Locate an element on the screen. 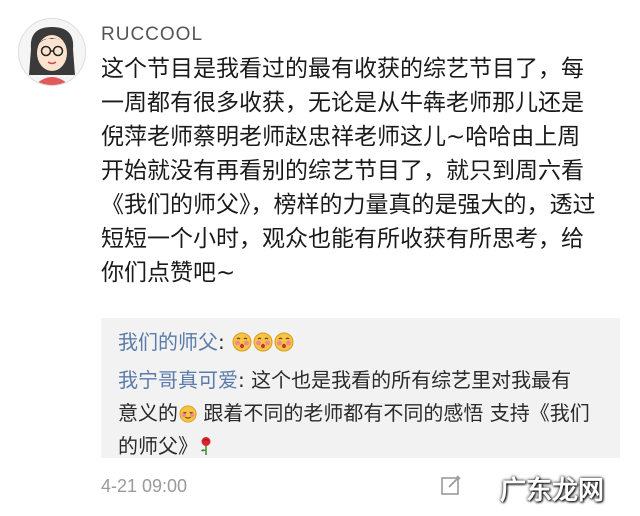 This screenshot has width=640, height=516. watermark: 广东龙网 is located at coordinates (552, 491).